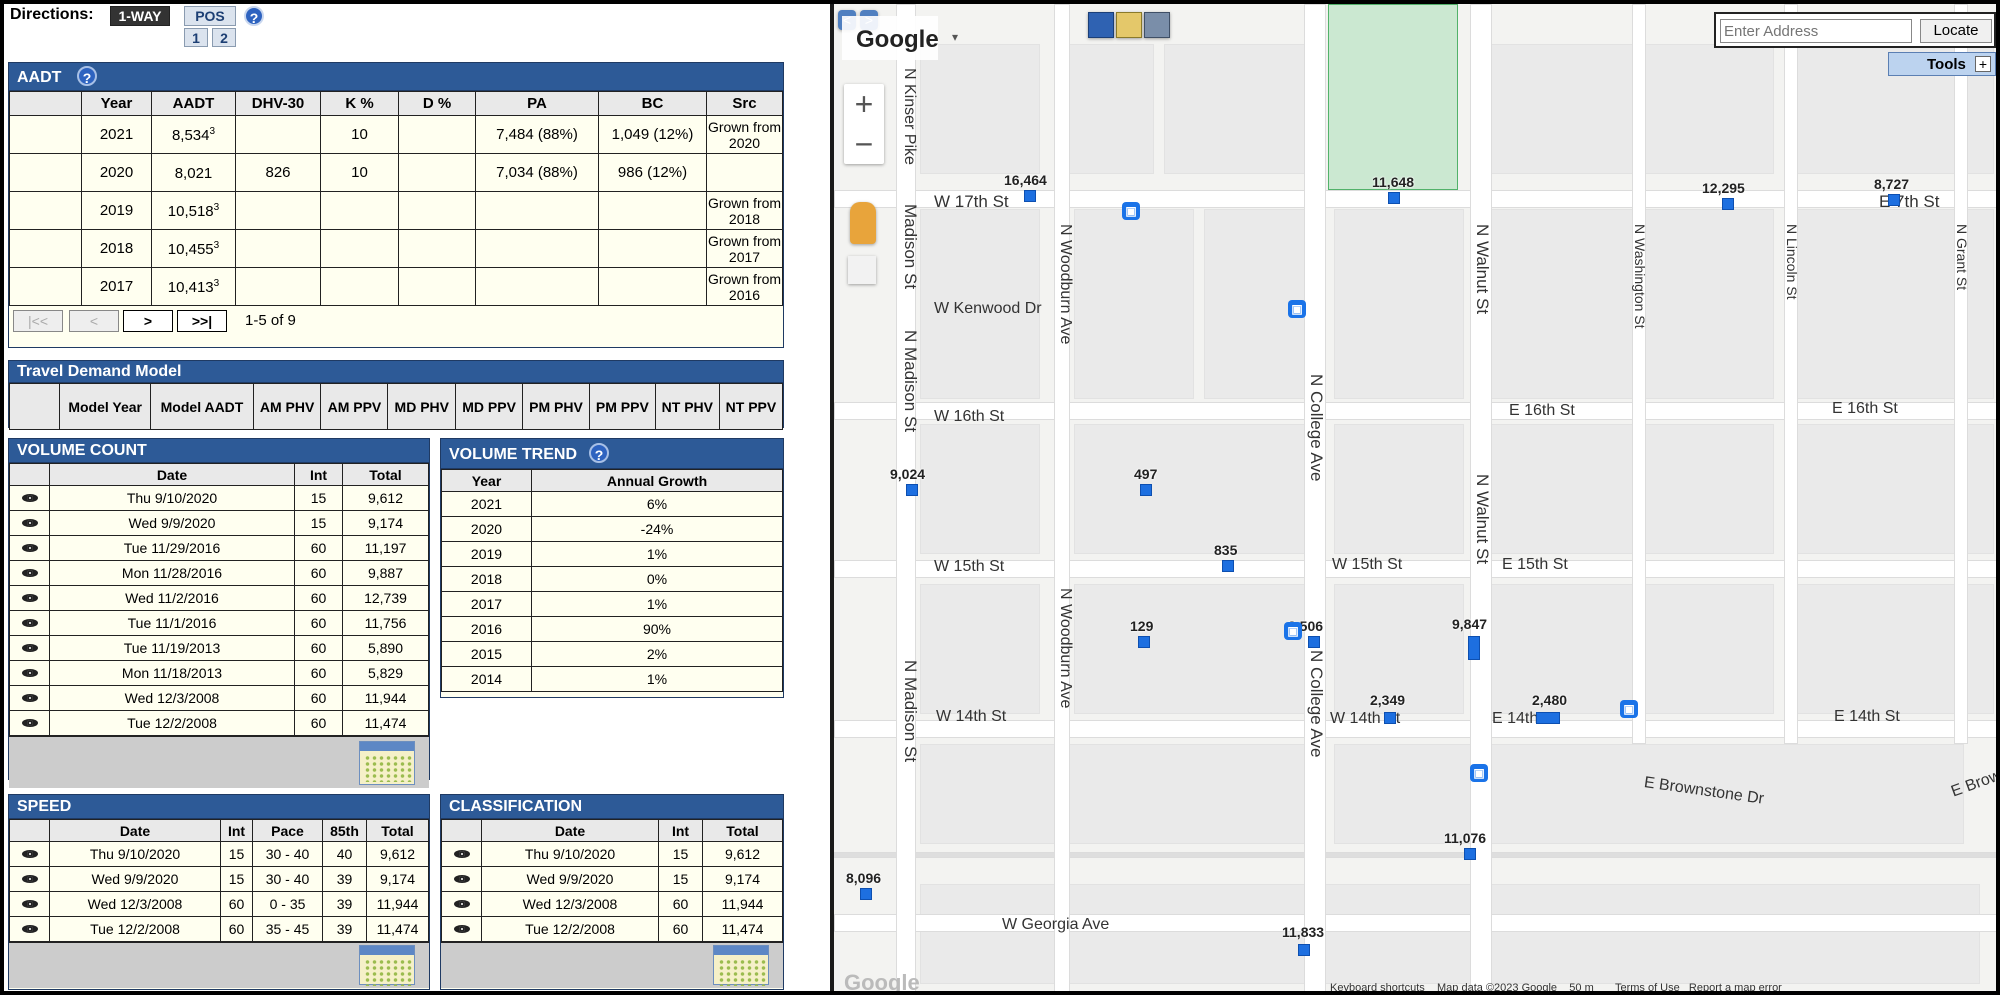 This screenshot has height=995, width=2000. What do you see at coordinates (1942, 64) in the screenshot?
I see `tools-button: Tools +` at bounding box center [1942, 64].